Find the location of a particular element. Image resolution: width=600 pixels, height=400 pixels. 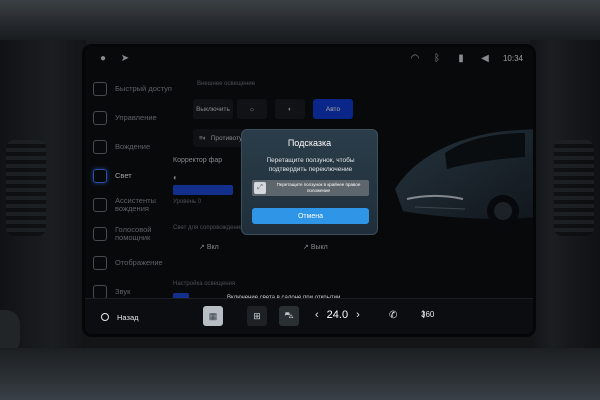

home-circle-icon is located at coordinates (105, 317).